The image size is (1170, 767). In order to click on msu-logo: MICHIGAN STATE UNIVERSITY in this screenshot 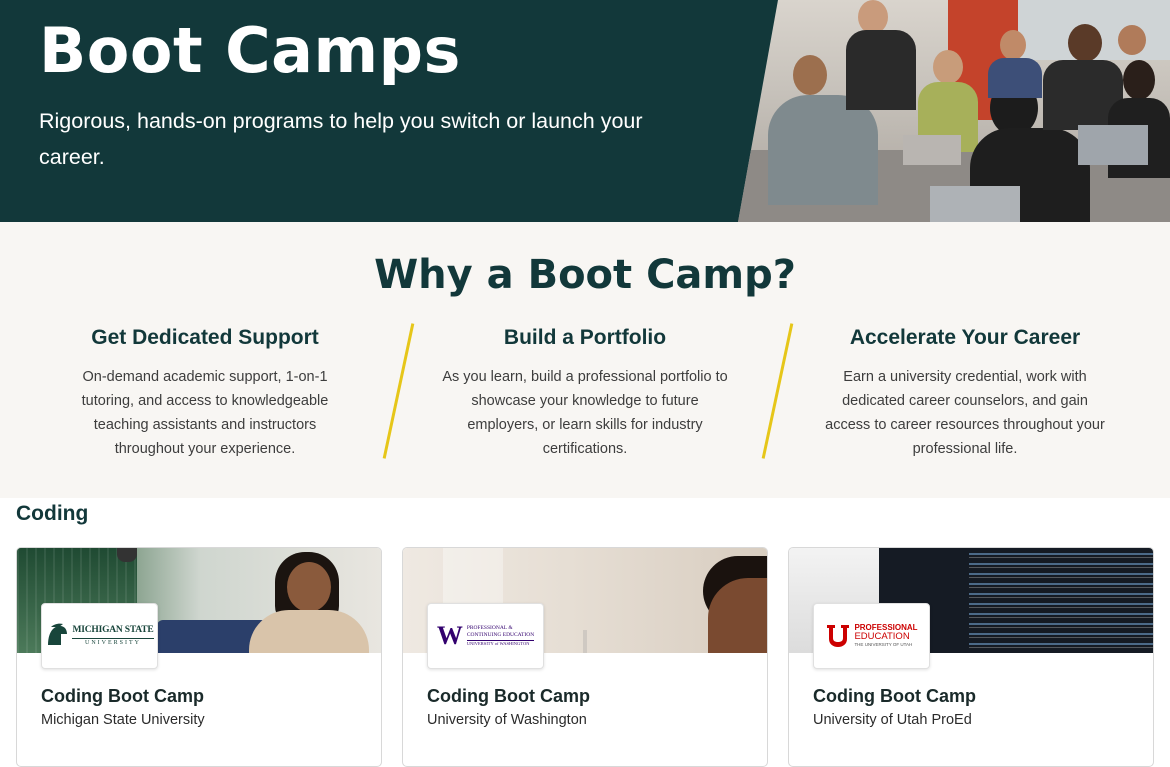, I will do `click(99, 636)`.